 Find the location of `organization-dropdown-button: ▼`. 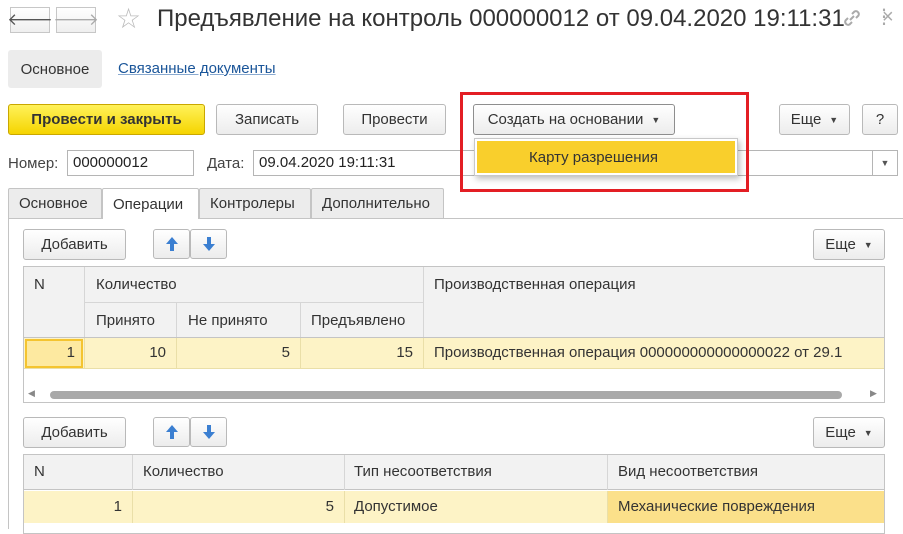

organization-dropdown-button: ▼ is located at coordinates (885, 163).